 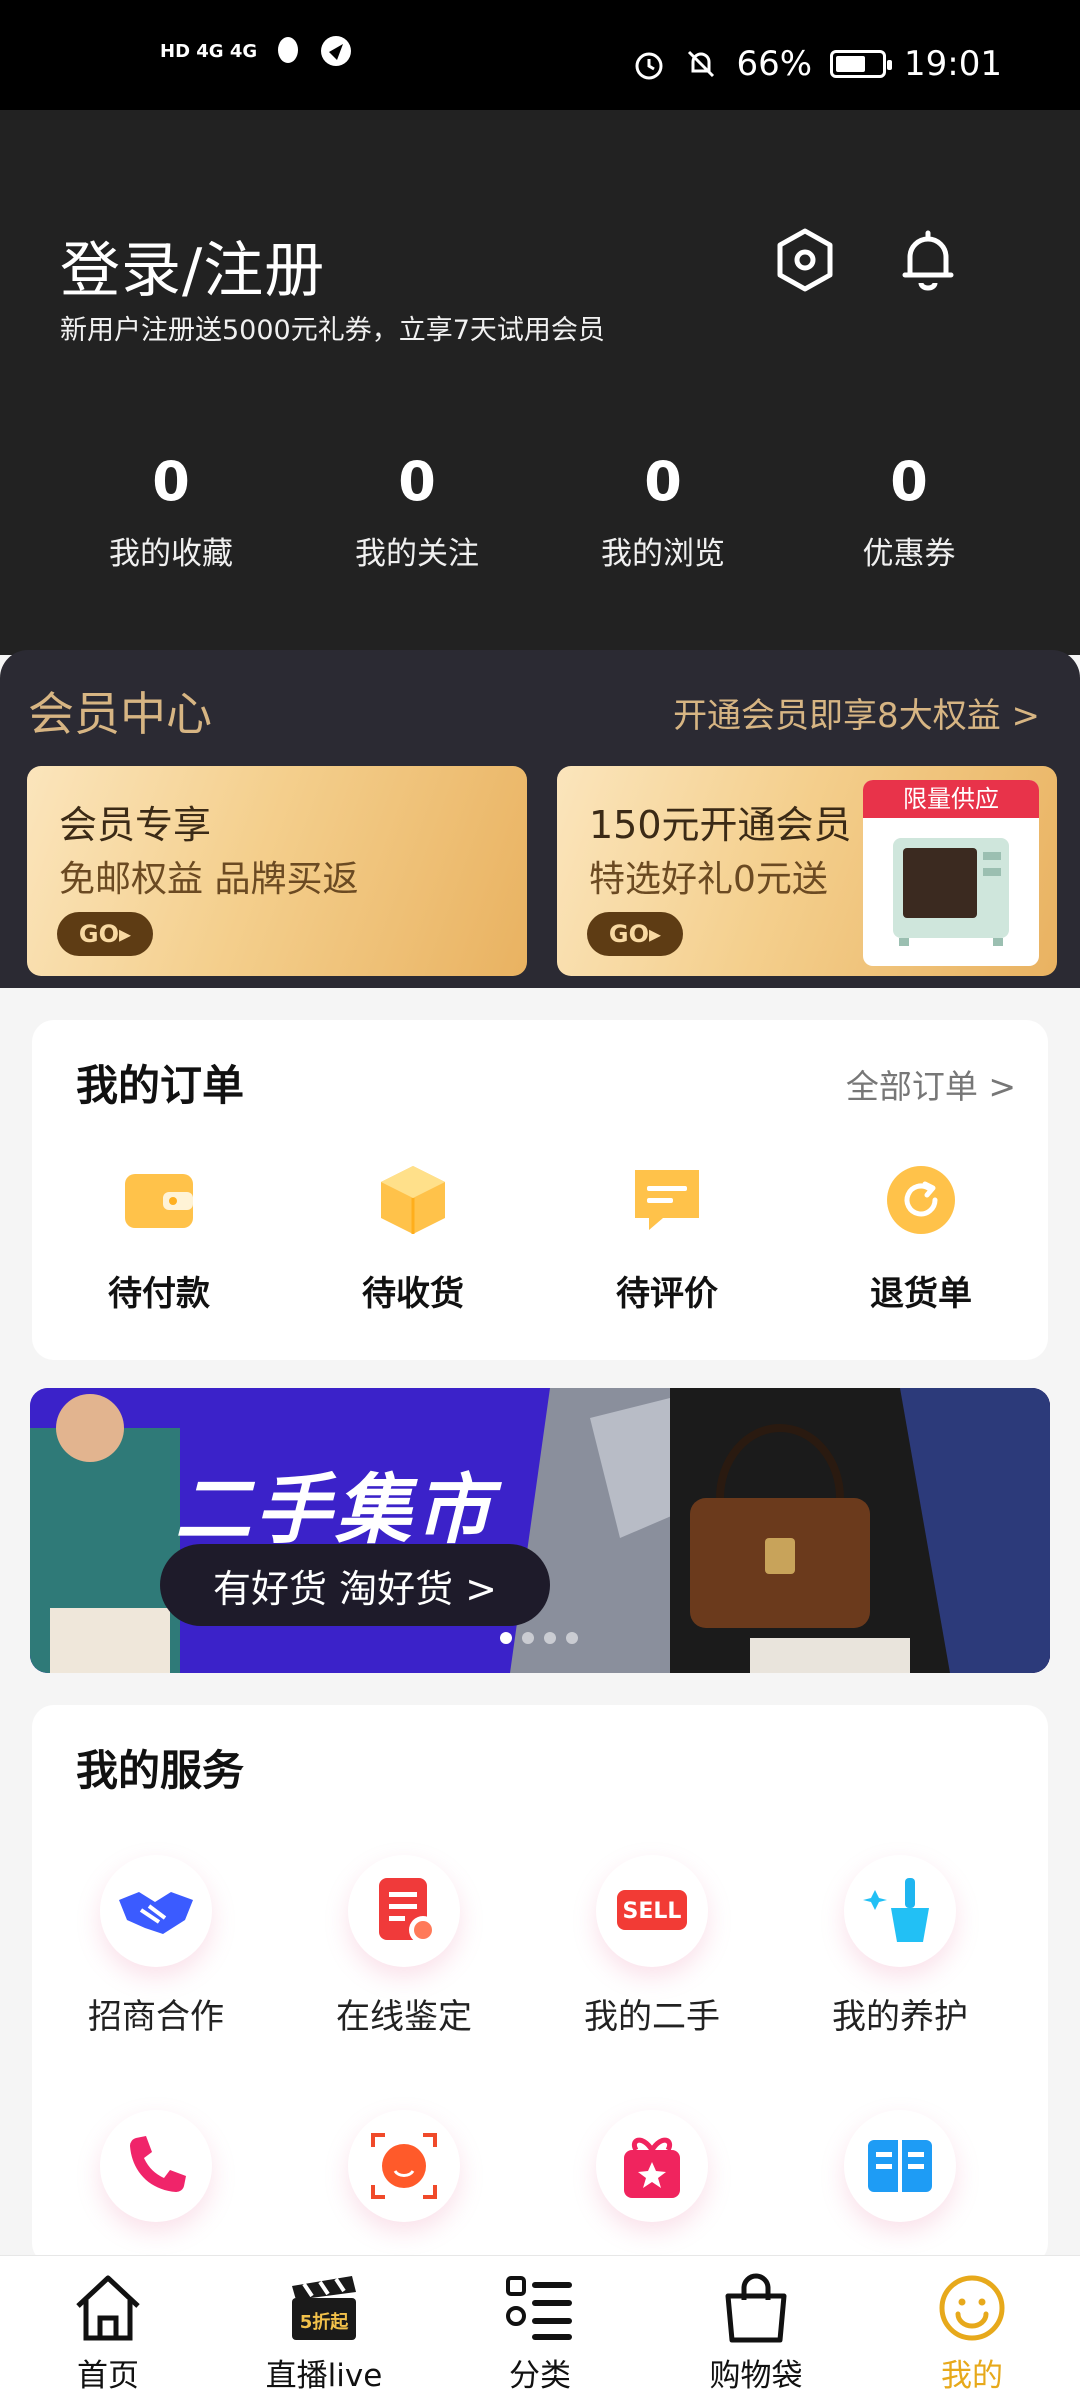 I want to click on orders-card: 我的订单 全部订单 > 待付款 待收货 待评价 退货单, so click(x=540, y=1190).